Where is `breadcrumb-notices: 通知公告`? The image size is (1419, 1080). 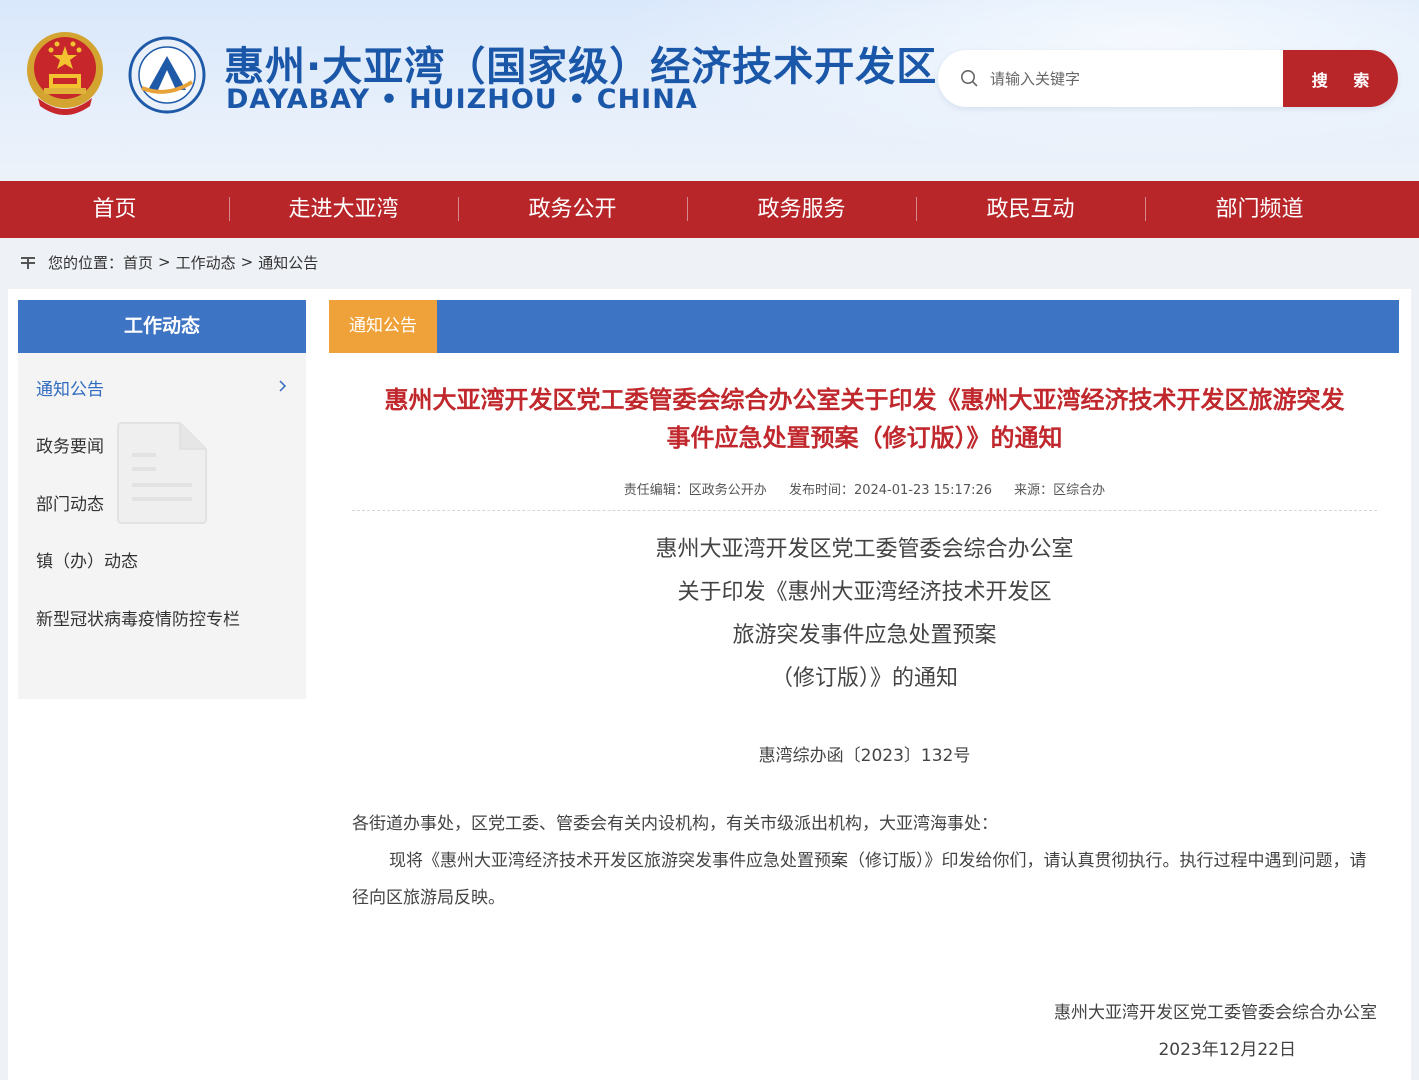
breadcrumb-notices: 通知公告 is located at coordinates (288, 262).